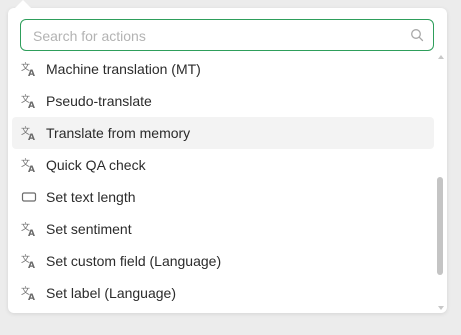 This screenshot has width=461, height=335. I want to click on action-item-set-sentiment: 文A Set sentiment, so click(223, 229).